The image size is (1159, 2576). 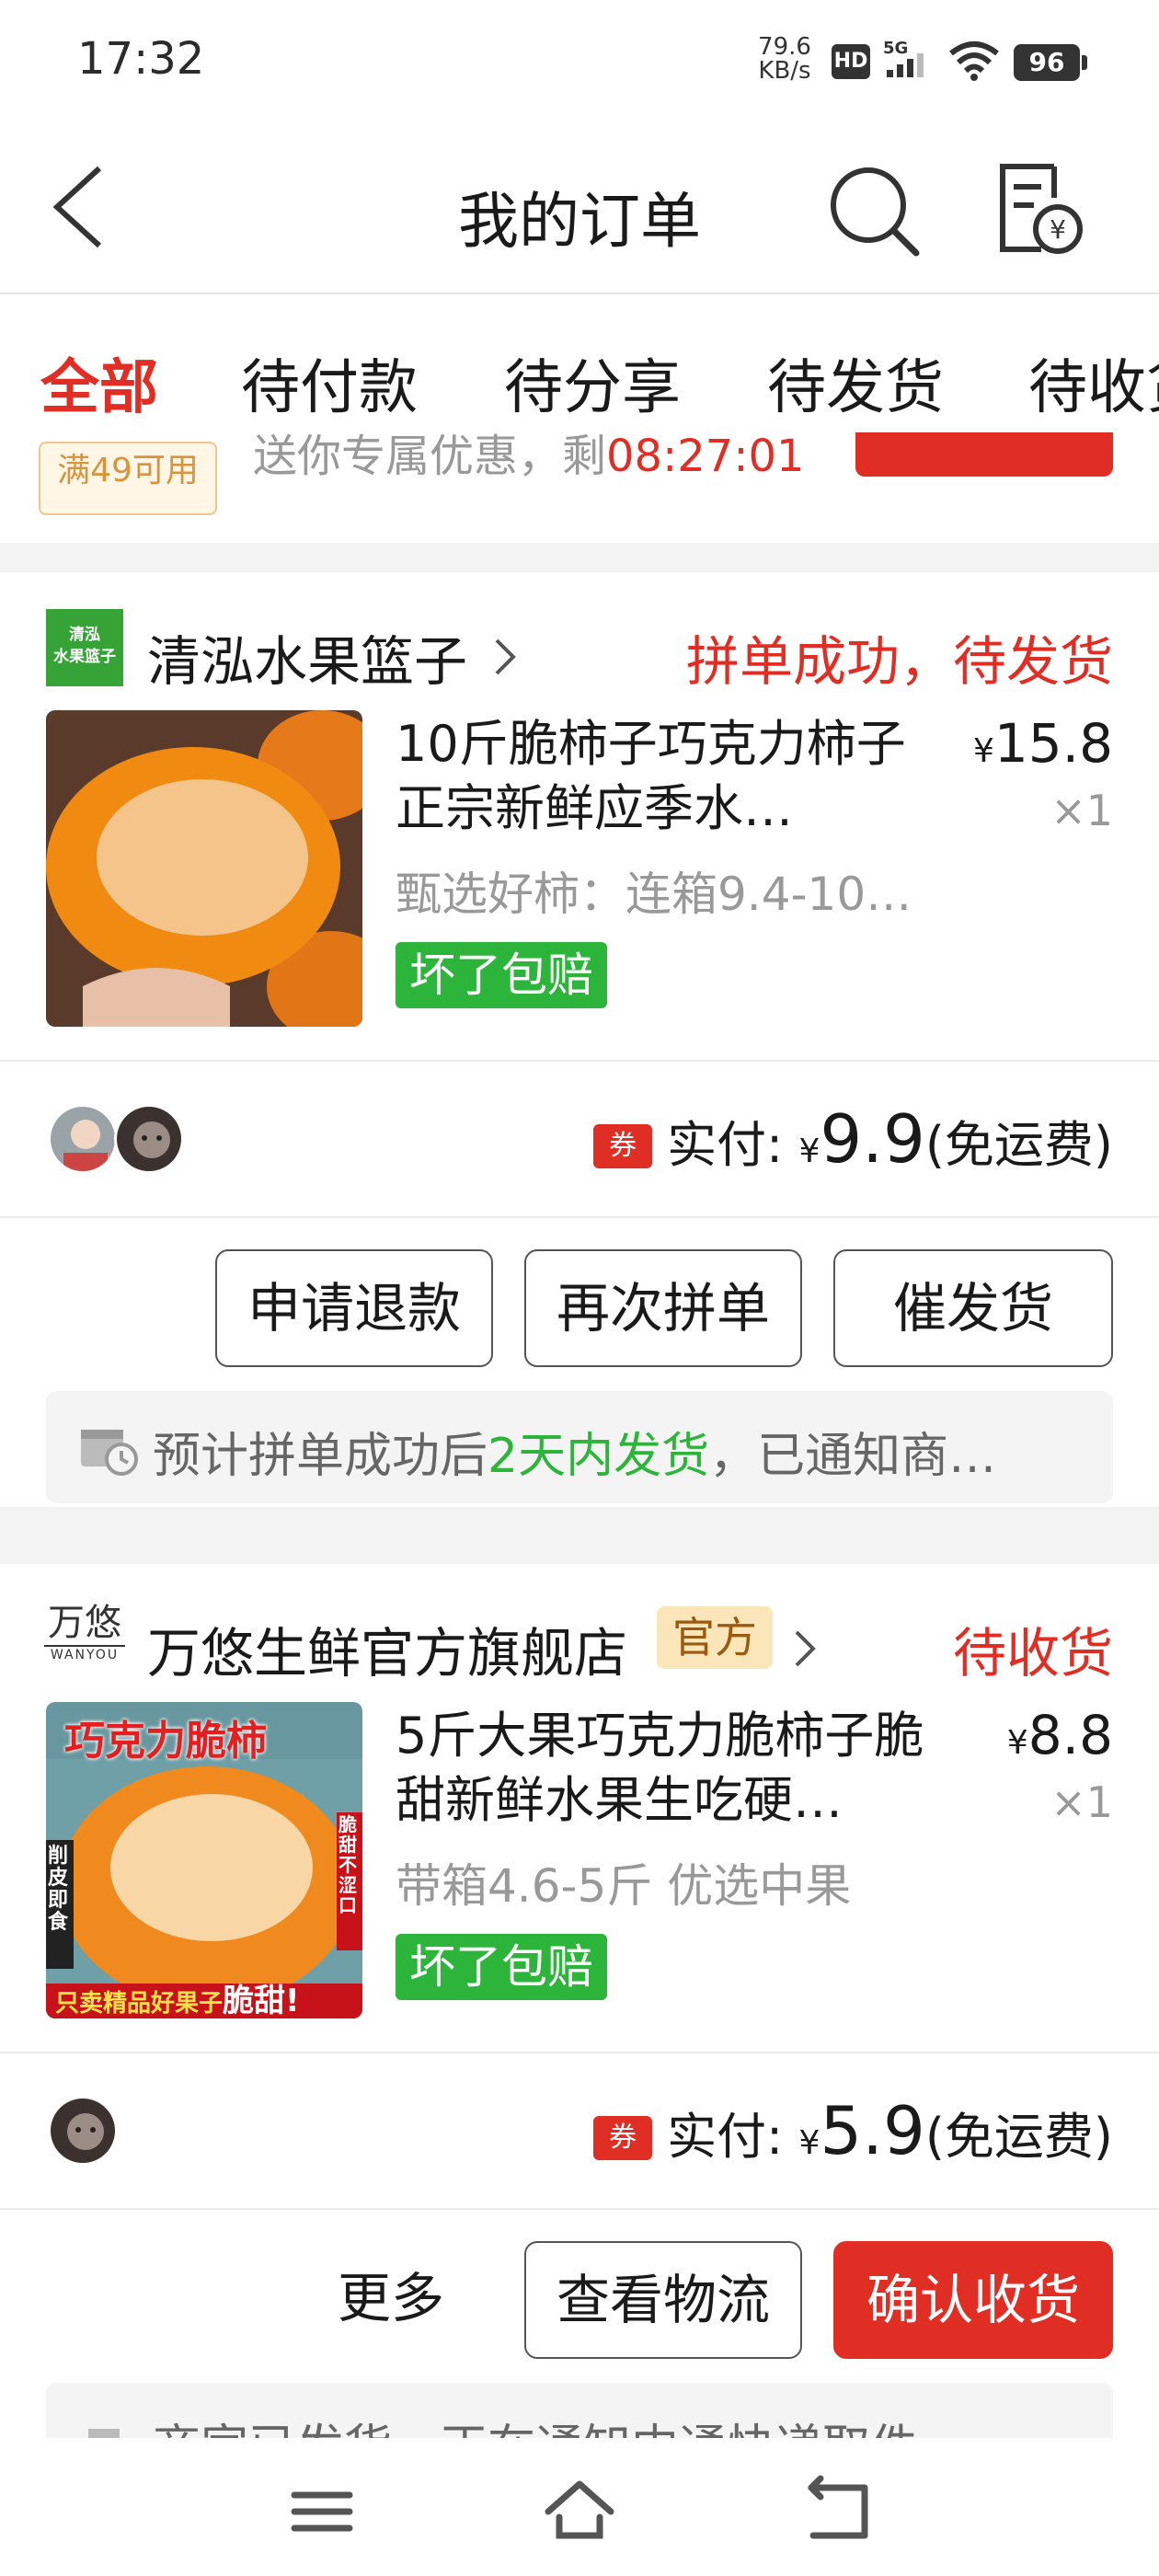 I want to click on reorder-button: 再次拼单, so click(x=663, y=1308).